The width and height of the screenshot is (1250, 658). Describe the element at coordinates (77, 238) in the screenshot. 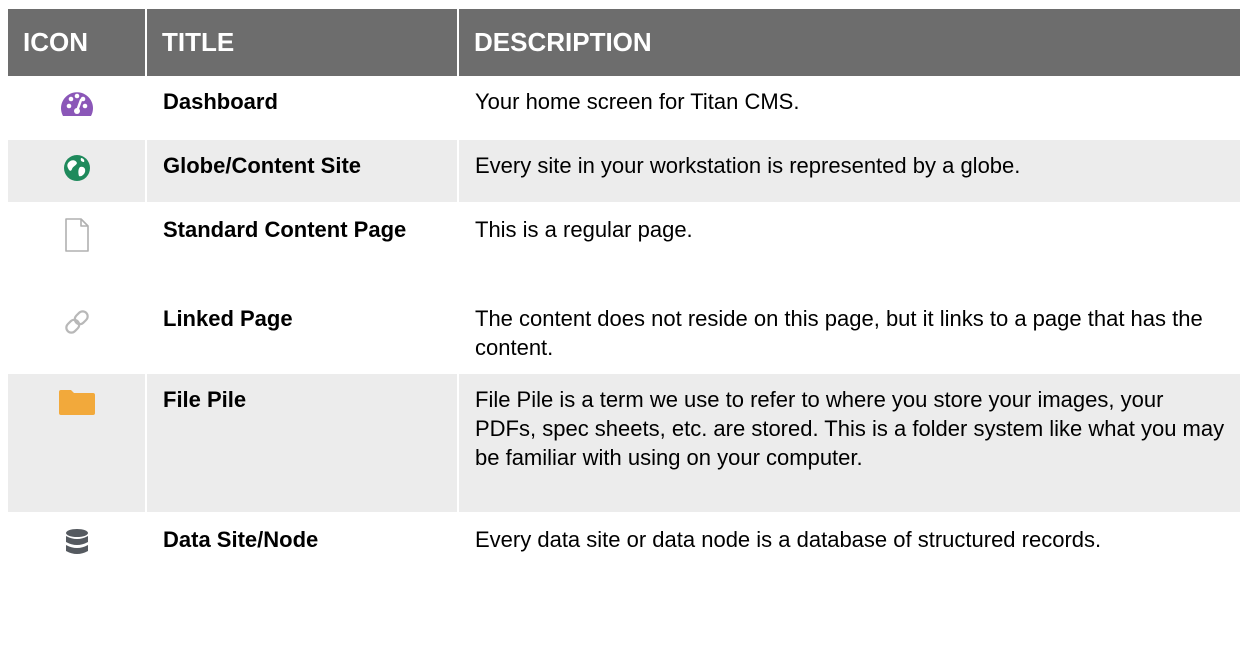

I see `page-icon` at that location.